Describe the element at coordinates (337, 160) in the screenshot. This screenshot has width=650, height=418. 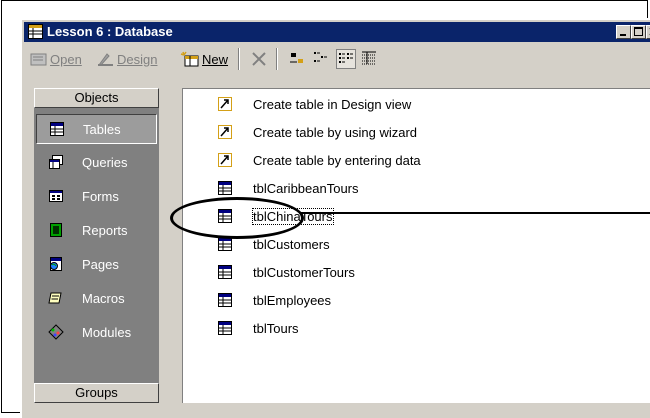
I see `list-item-label: Create table by entering data` at that location.